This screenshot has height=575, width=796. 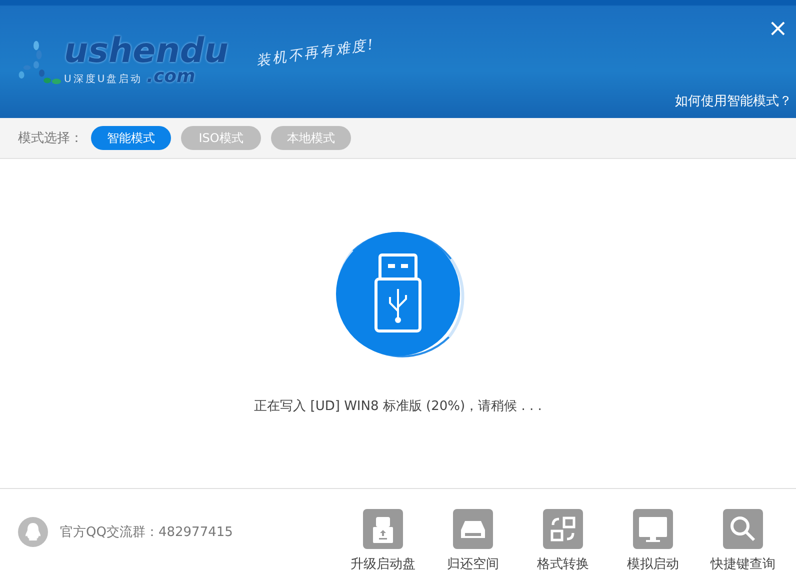 What do you see at coordinates (39, 63) in the screenshot?
I see `logo-figure-icon` at bounding box center [39, 63].